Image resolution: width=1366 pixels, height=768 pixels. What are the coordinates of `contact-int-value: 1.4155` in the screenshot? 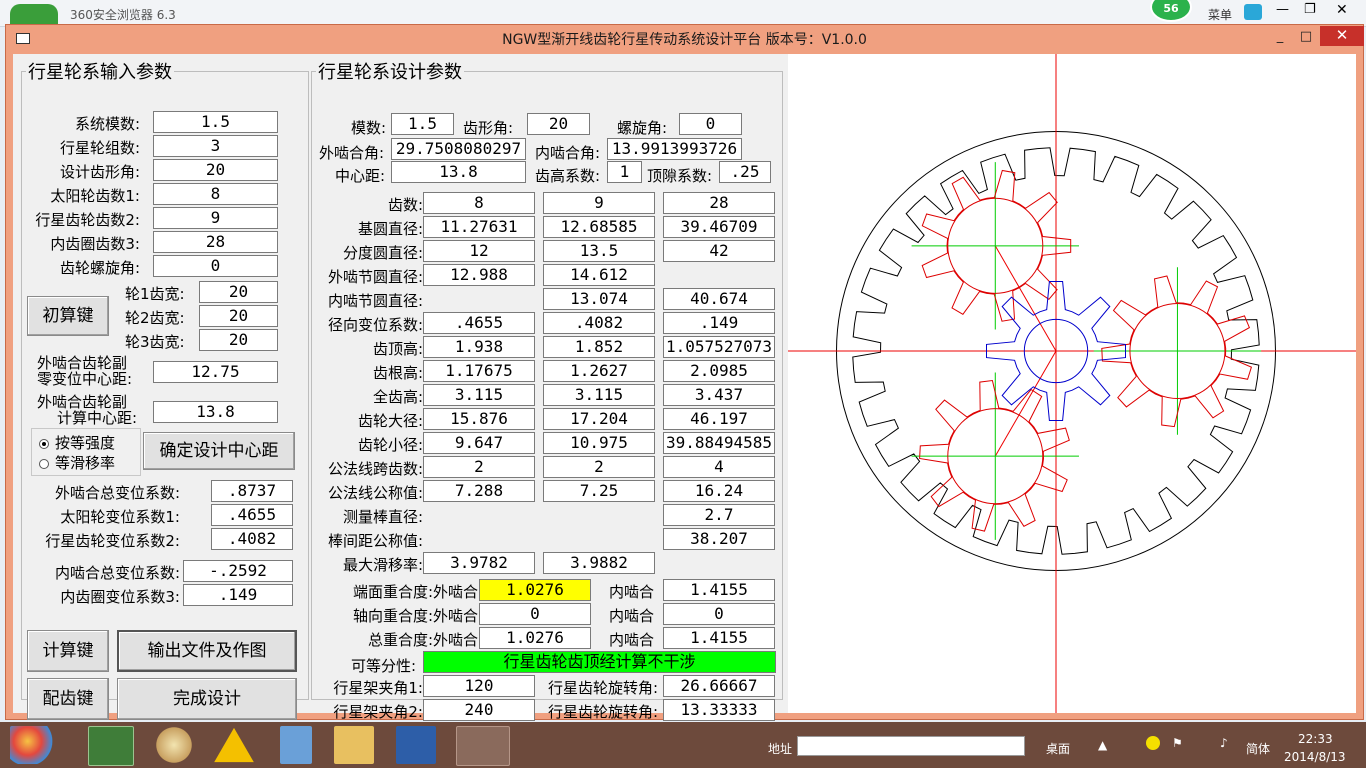 It's located at (719, 590).